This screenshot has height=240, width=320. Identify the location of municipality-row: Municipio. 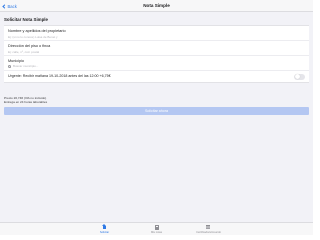
(156, 63).